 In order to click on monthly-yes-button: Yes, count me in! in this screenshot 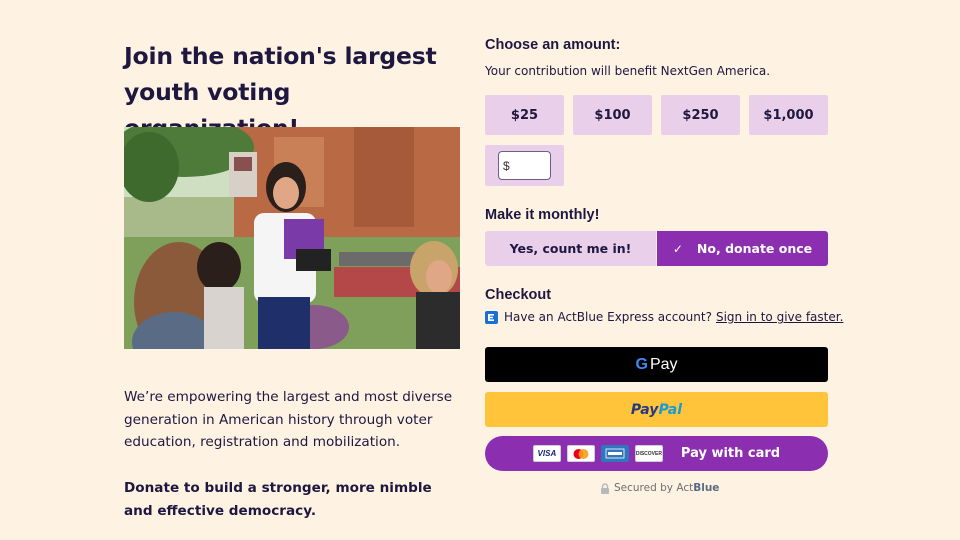, I will do `click(570, 248)`.